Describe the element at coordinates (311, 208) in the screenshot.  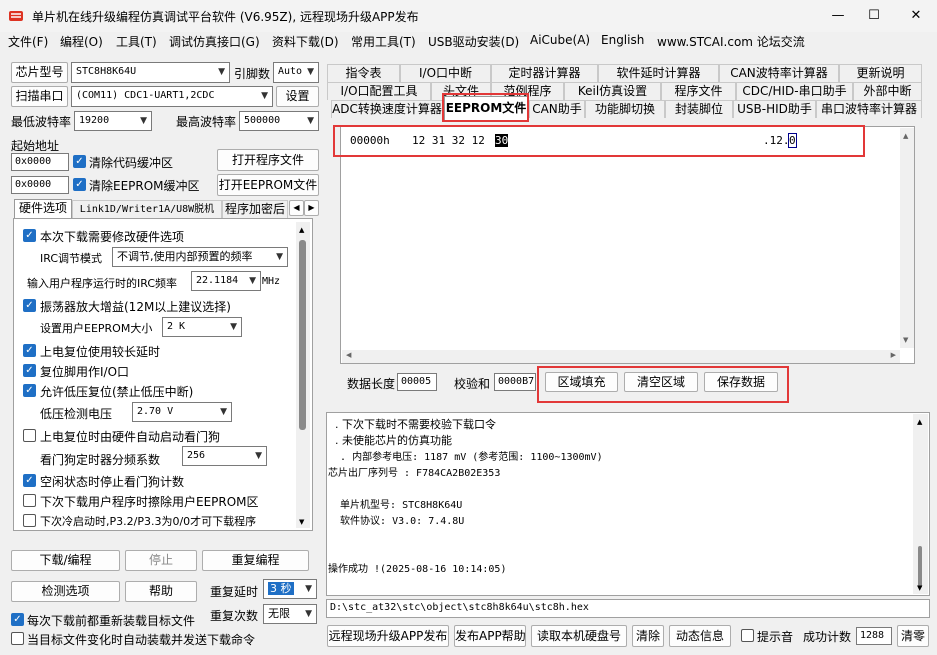
I see `tab-scroll-right-icon: ▶` at that location.